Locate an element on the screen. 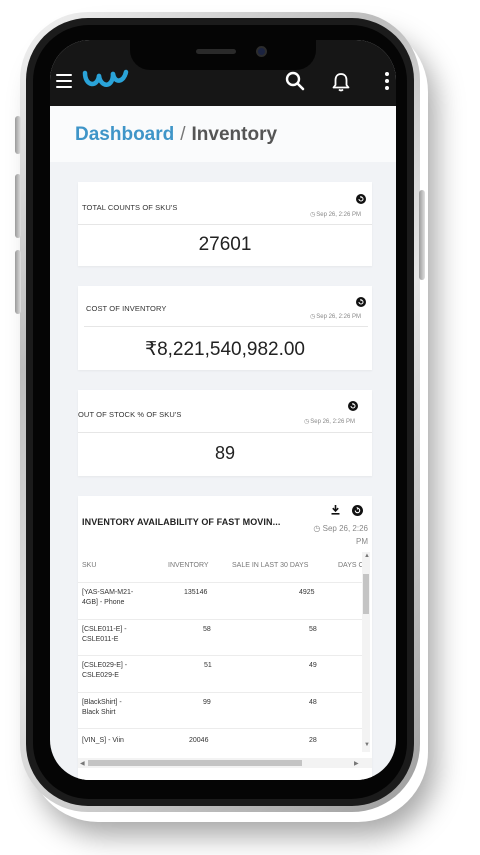 Image resolution: width=480 pixels, height=855 pixels. sku-cell: [BlackShirt] - Black Shirt is located at coordinates (102, 708).